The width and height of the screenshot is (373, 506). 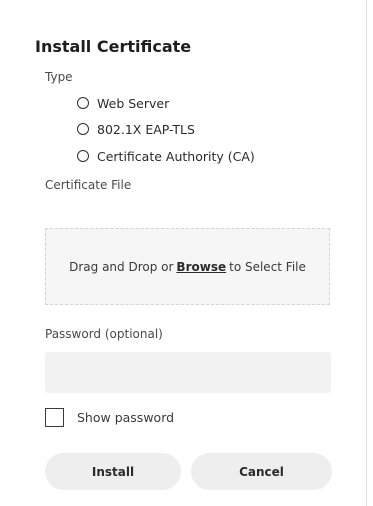 What do you see at coordinates (54, 417) in the screenshot?
I see `show-password-checkbox` at bounding box center [54, 417].